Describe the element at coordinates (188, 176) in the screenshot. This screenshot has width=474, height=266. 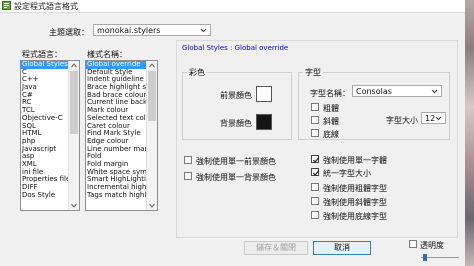
I see `force-single-bg-colour-checkbox` at that location.